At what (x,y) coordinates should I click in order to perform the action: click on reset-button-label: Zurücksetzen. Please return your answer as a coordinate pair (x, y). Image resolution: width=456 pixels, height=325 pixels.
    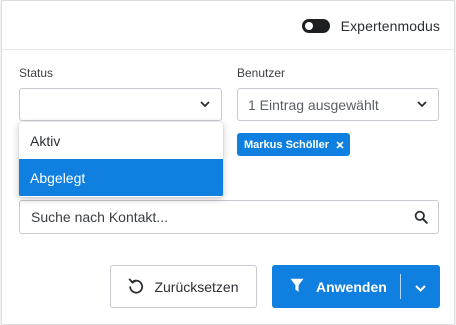
    Looking at the image, I should click on (196, 286).